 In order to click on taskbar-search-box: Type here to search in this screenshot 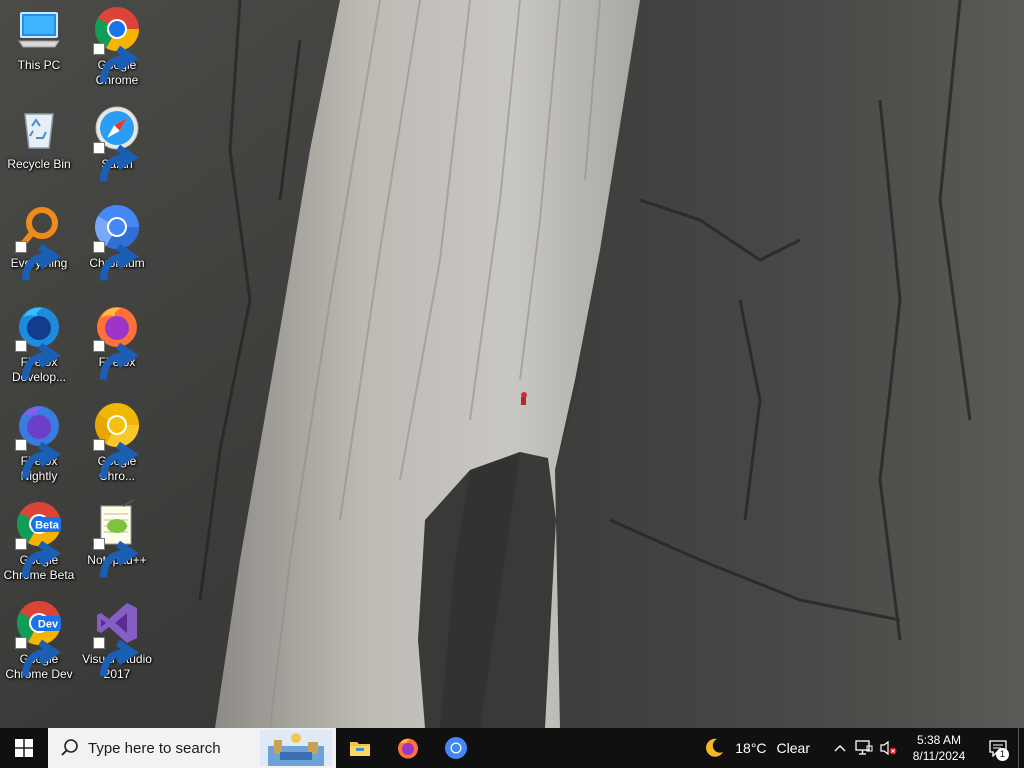, I will do `click(192, 748)`.